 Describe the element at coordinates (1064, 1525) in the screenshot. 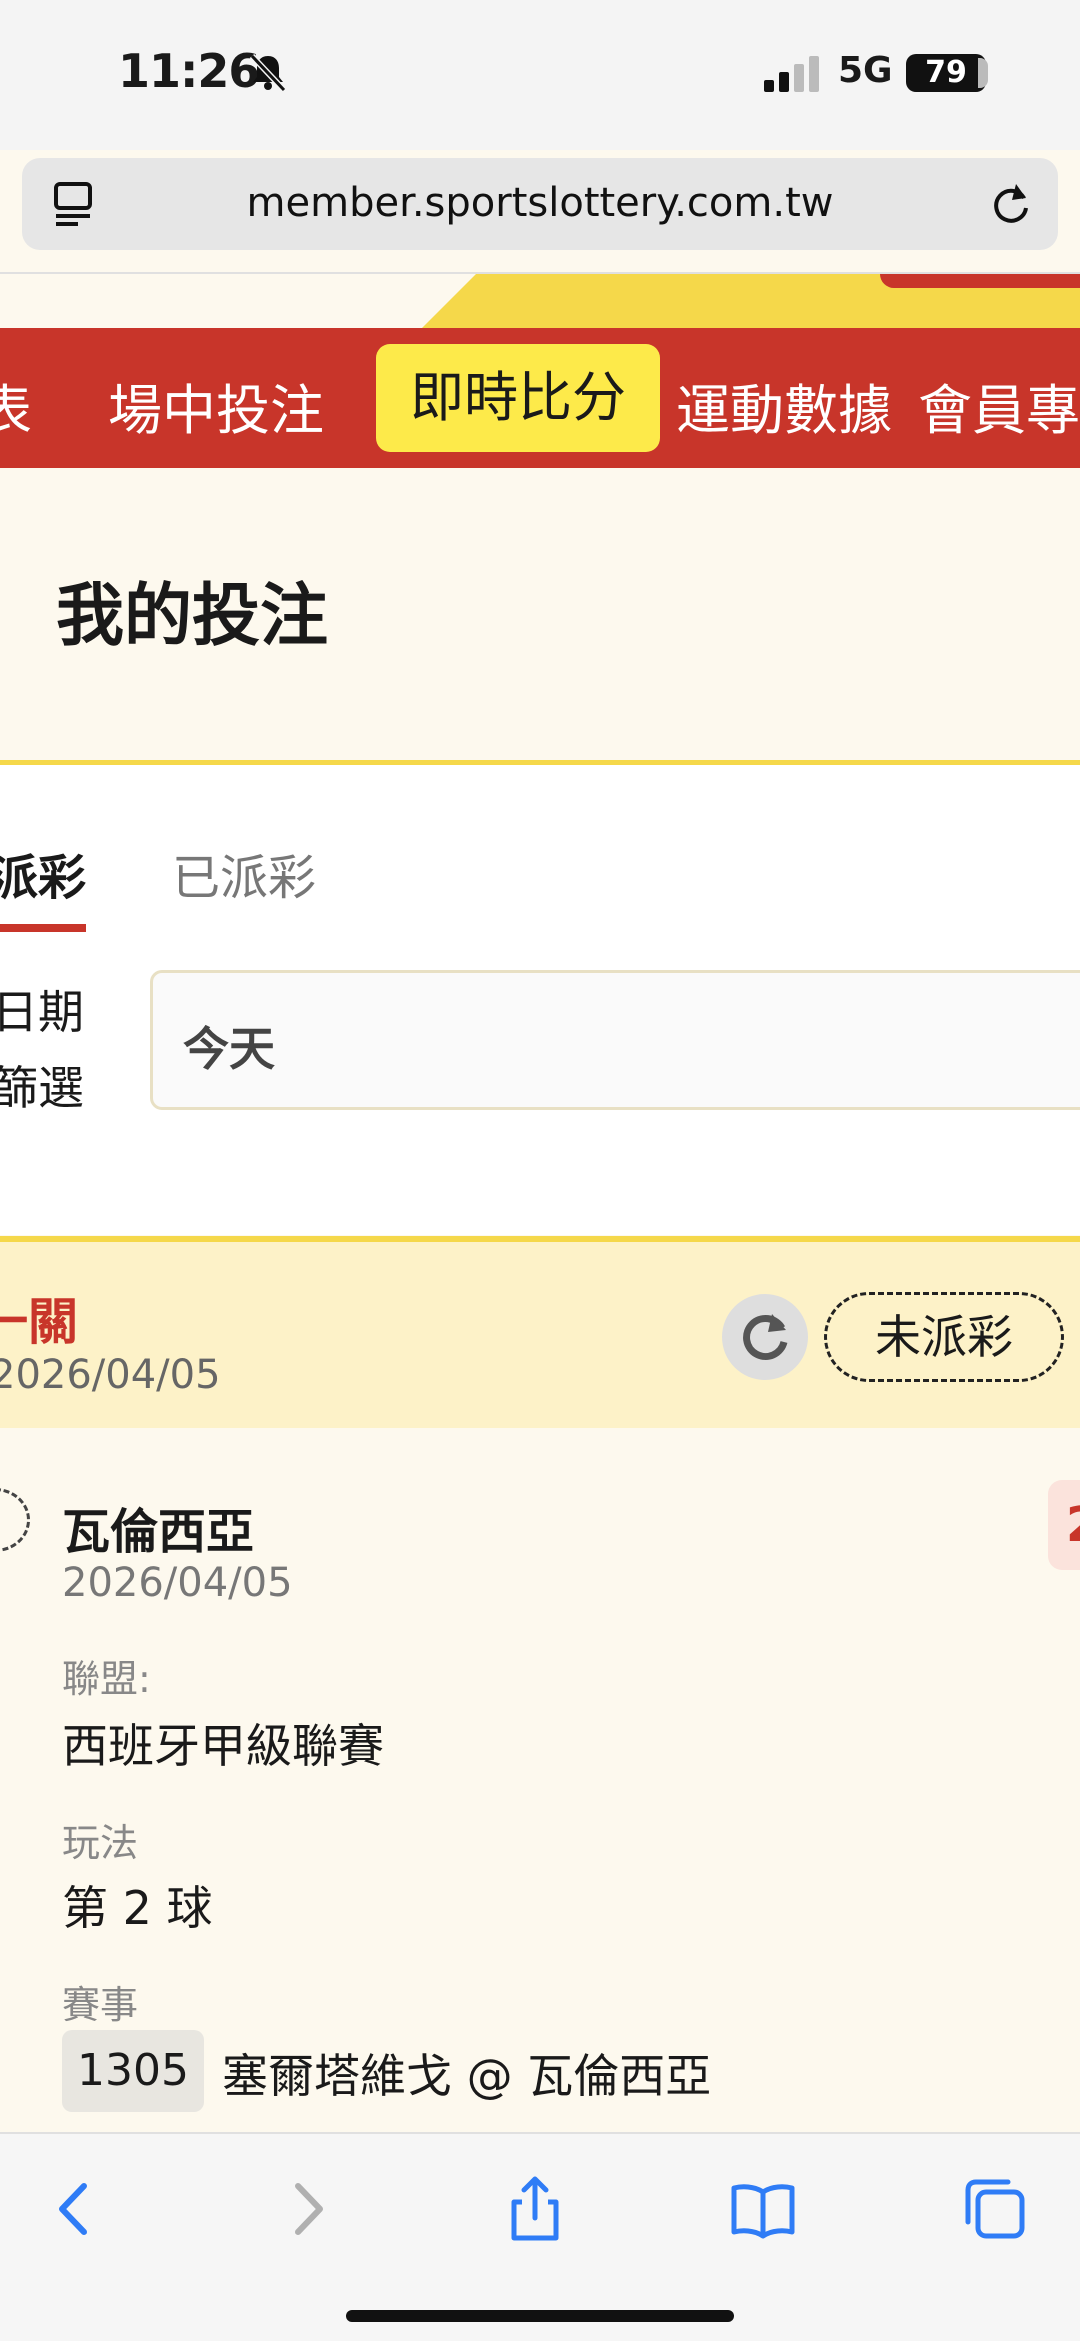

I see `odds-badge: 2` at that location.